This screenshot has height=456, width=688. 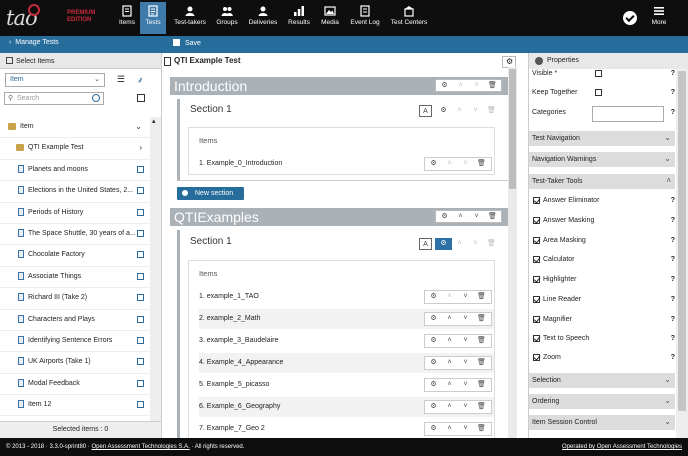 I want to click on tree-item: Associate Things, so click(x=75, y=278).